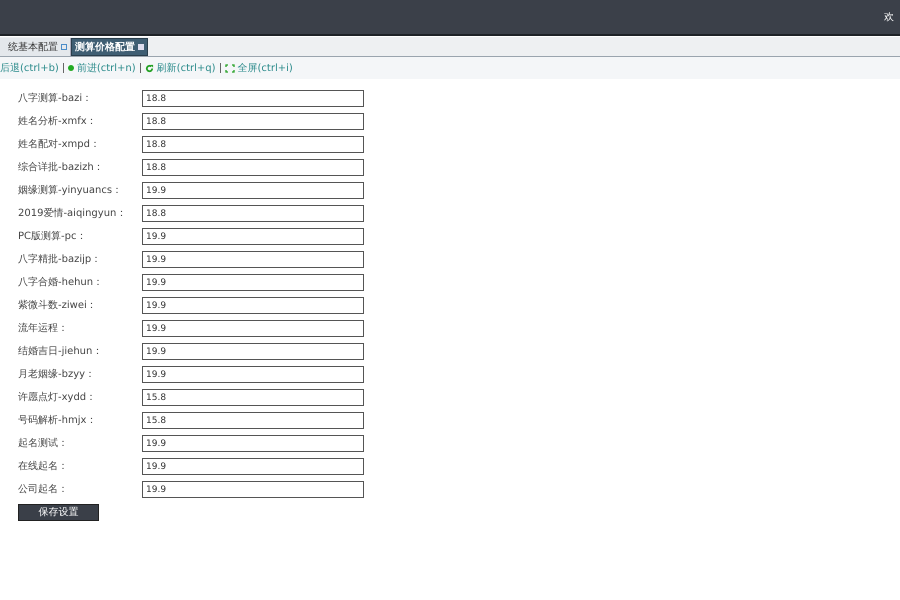 Image resolution: width=900 pixels, height=600 pixels. I want to click on toolbar-link: 前进(ctrl+n), so click(106, 68).